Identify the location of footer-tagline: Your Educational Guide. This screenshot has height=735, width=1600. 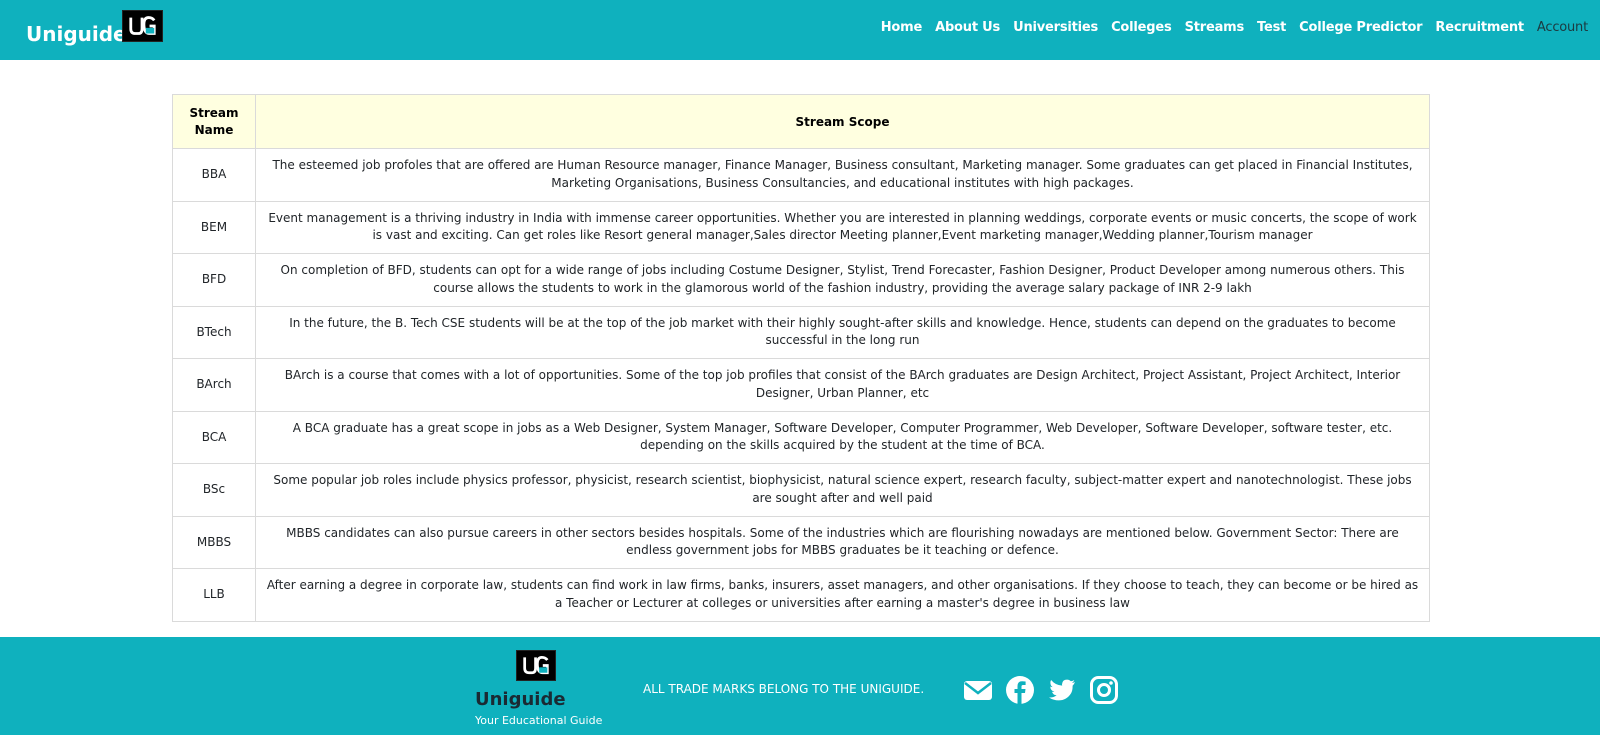
(539, 720).